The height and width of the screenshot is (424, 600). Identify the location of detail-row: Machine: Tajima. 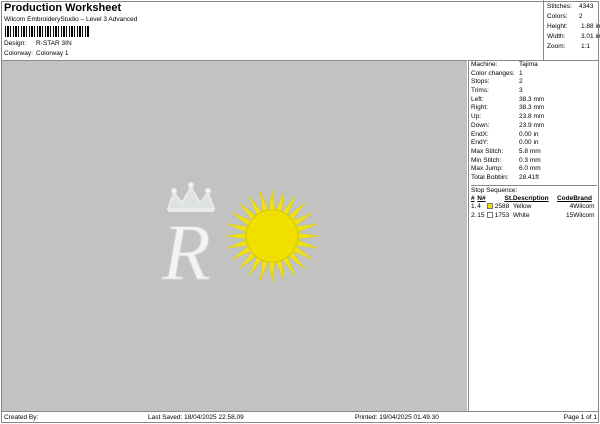
(534, 65).